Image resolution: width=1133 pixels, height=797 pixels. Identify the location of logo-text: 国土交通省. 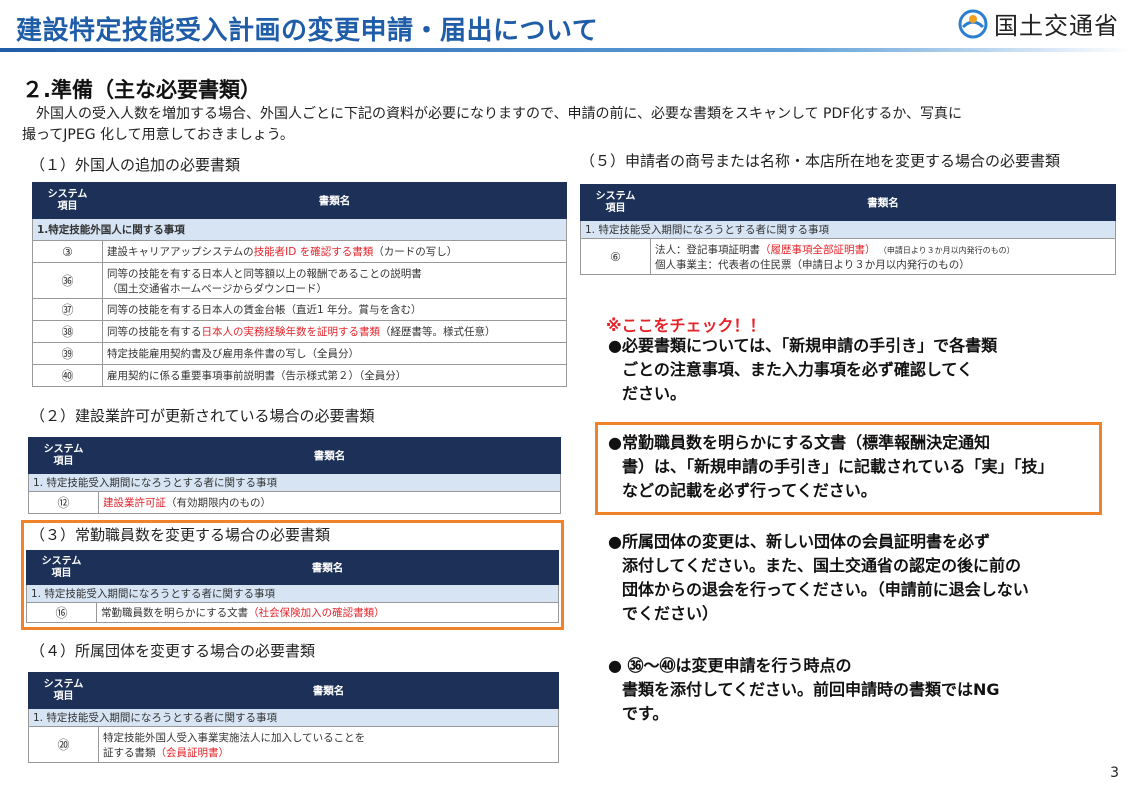
(1056, 26).